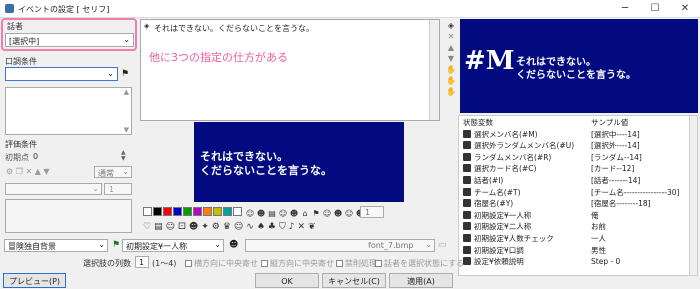  Describe the element at coordinates (251, 227) in the screenshot. I see `wave-icon: ∿` at that location.